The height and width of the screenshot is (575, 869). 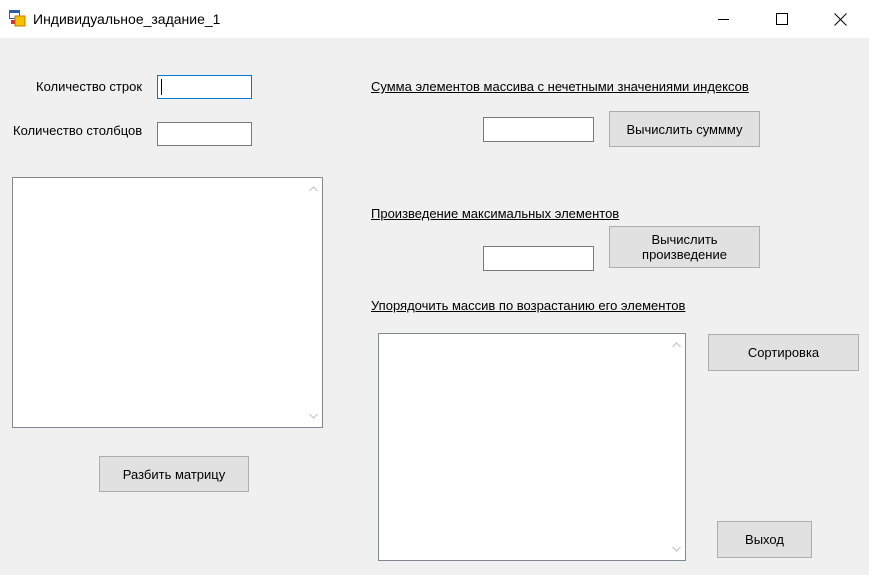 What do you see at coordinates (684, 239) in the screenshot?
I see `compute-product-label-line1: Вычислить` at bounding box center [684, 239].